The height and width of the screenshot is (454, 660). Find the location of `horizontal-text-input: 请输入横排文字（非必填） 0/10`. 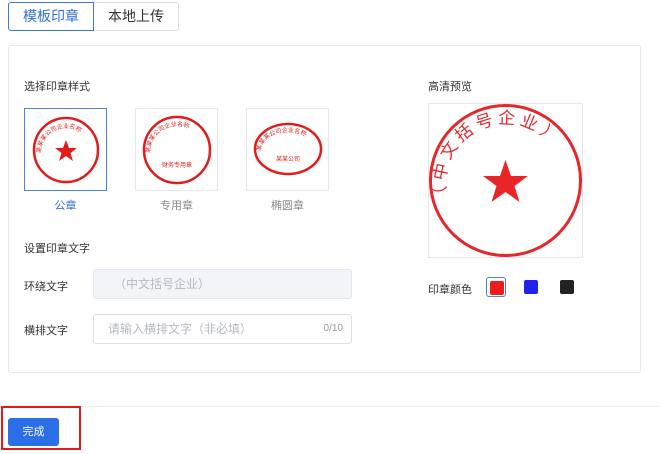

horizontal-text-input: 请输入横排文字（非必填） 0/10 is located at coordinates (222, 329).